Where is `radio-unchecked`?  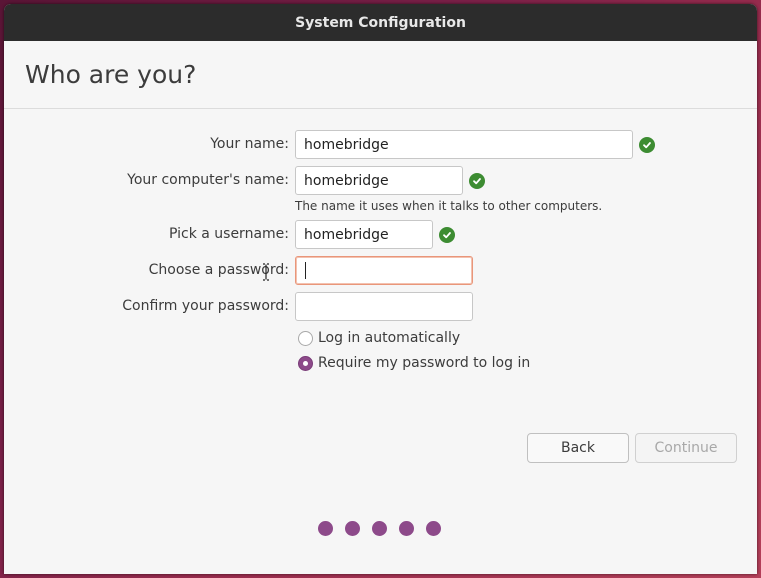 radio-unchecked is located at coordinates (305, 338).